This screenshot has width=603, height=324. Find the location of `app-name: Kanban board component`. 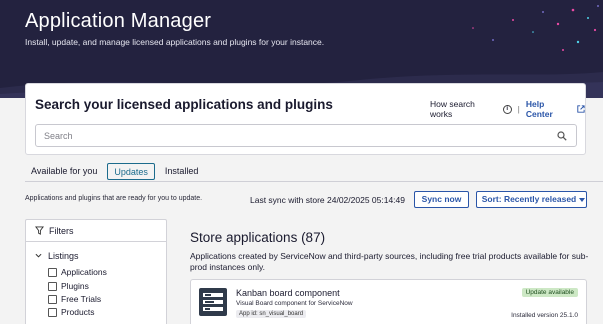

app-name: Kanban board component is located at coordinates (288, 293).